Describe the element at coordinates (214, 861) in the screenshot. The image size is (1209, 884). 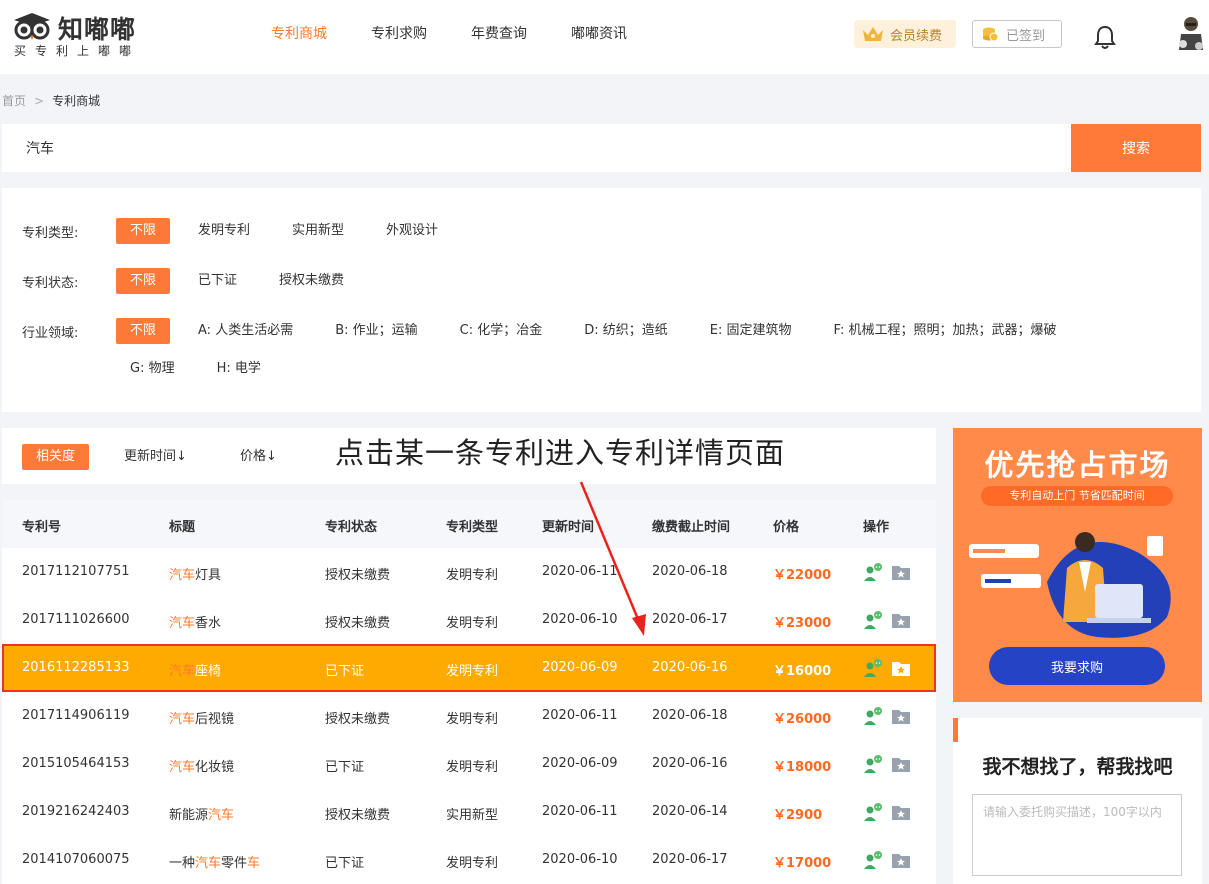
I see `cell-title: 一种汽车零件车` at that location.